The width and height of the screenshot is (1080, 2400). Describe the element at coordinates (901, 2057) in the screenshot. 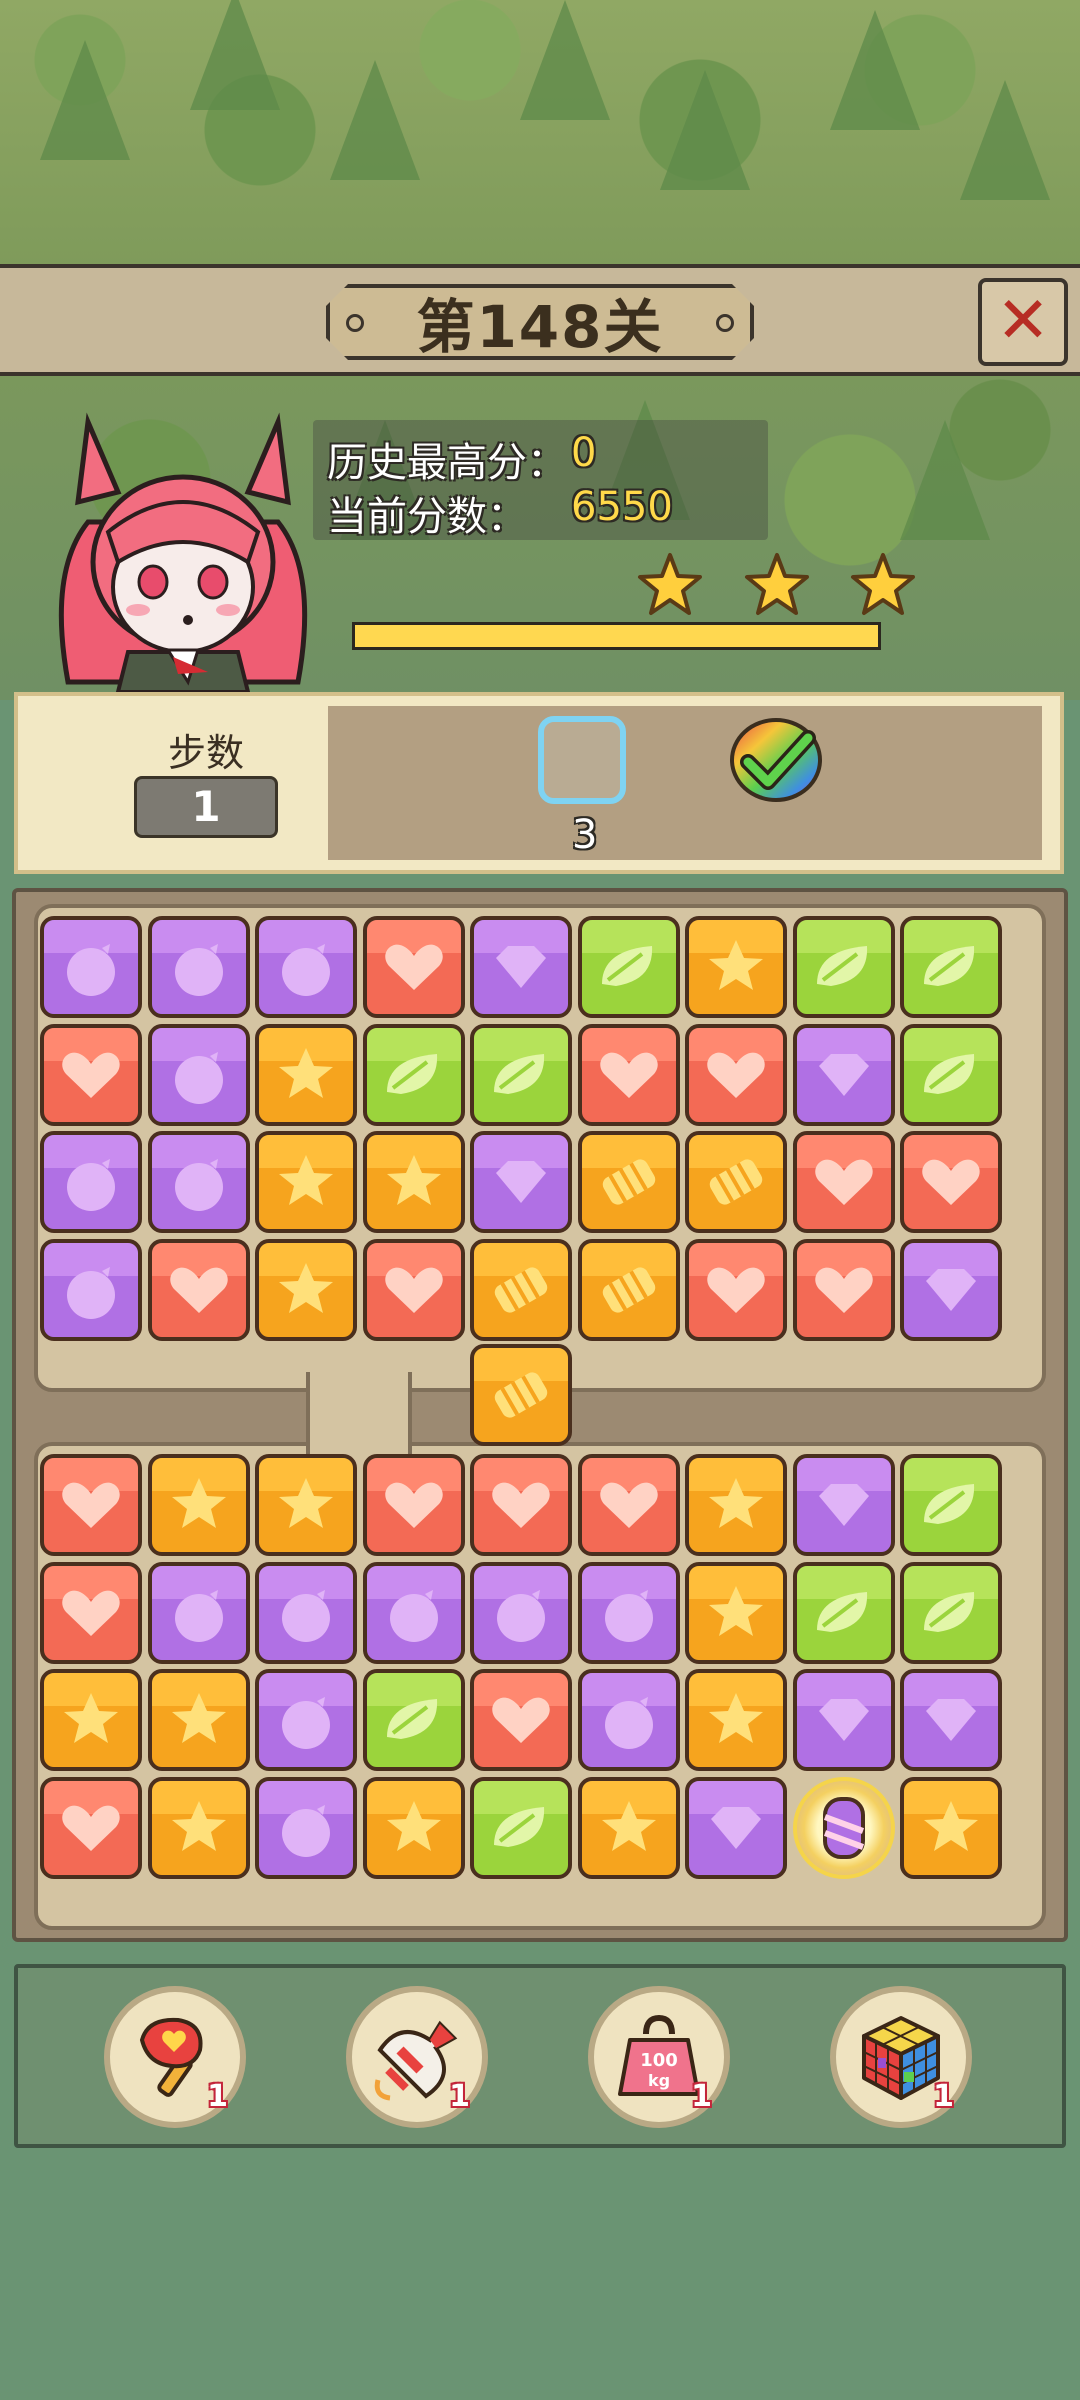

I see `cube-button: 1` at that location.